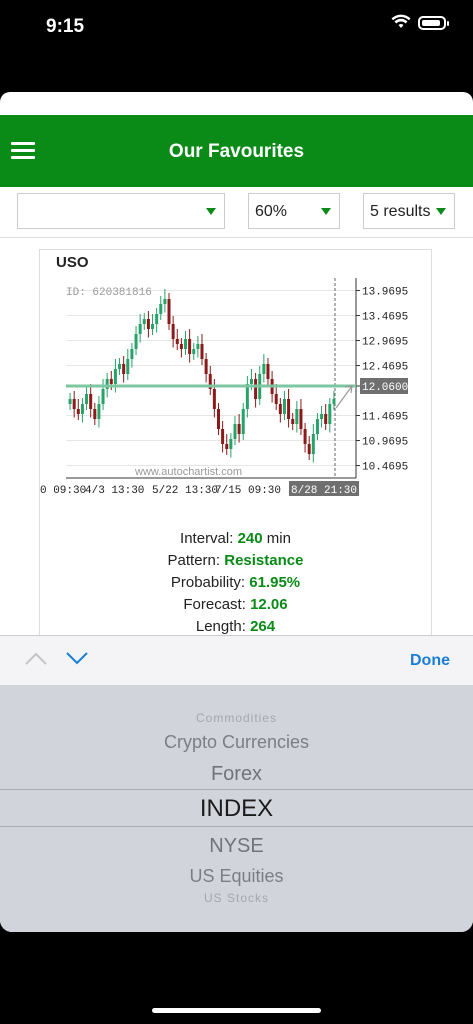 The width and height of the screenshot is (473, 1024). What do you see at coordinates (188, 472) in the screenshot?
I see `chart-watermark: www.autochartist.com` at bounding box center [188, 472].